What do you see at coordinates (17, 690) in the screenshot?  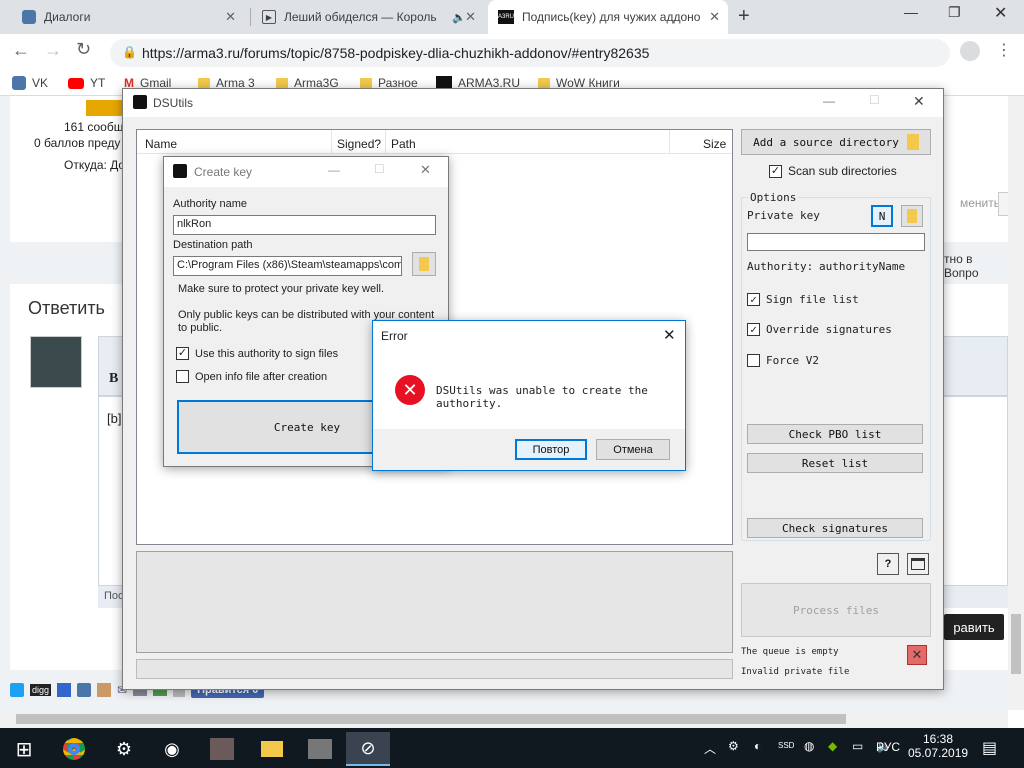 I see `twitter-icon` at bounding box center [17, 690].